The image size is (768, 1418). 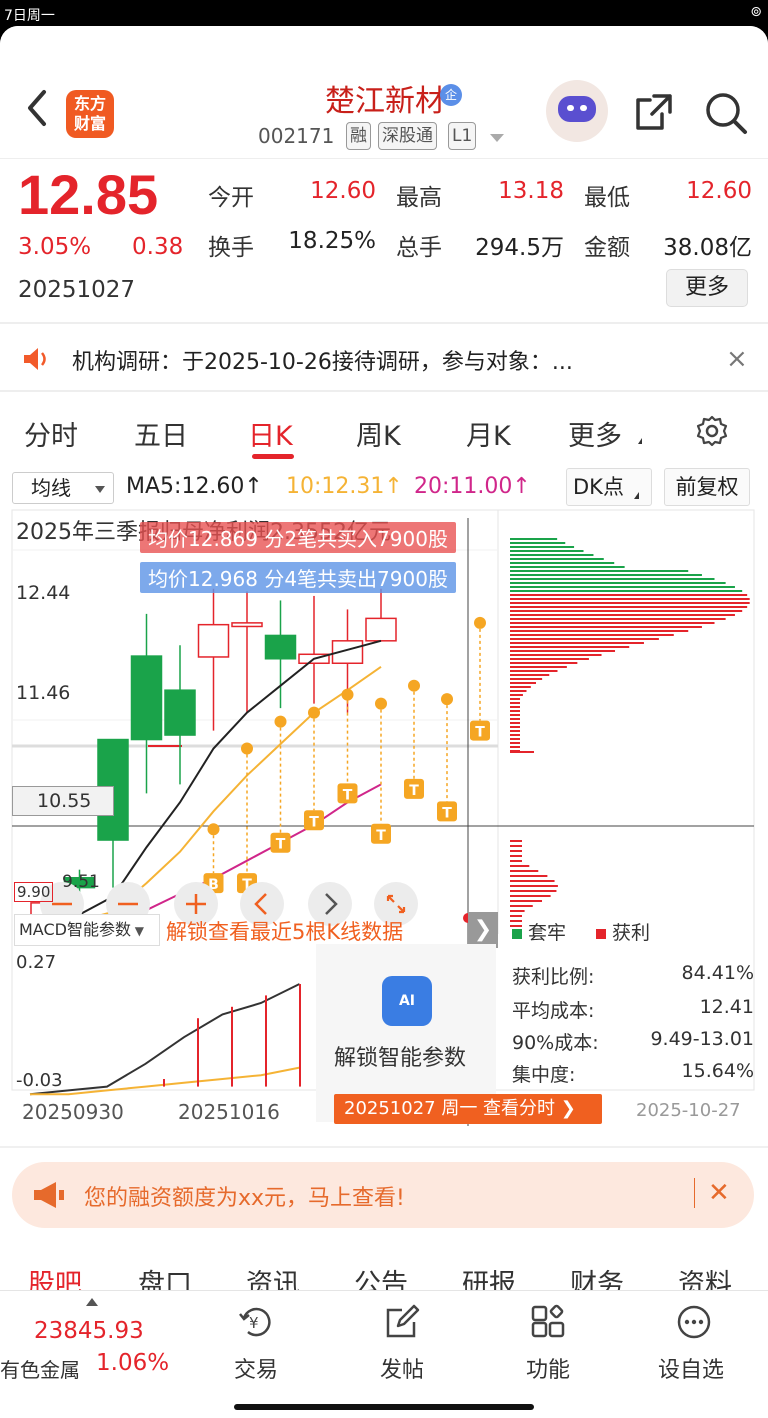 What do you see at coordinates (694, 1193) in the screenshot?
I see `promo-divider` at bounding box center [694, 1193].